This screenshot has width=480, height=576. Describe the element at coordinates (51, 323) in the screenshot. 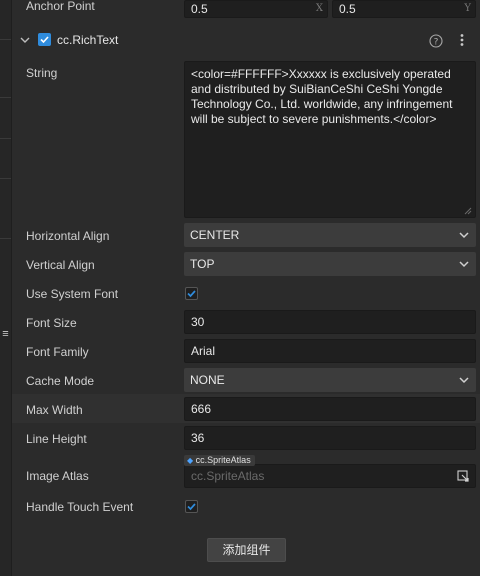

I see `font-size-label: Font Size` at that location.